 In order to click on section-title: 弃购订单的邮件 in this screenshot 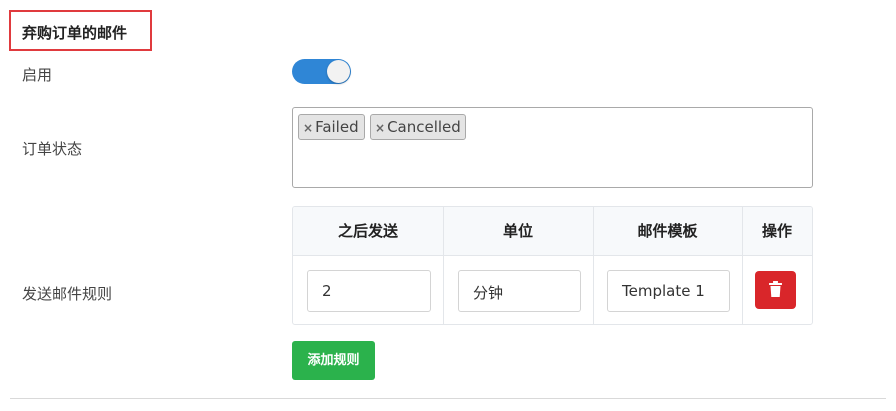, I will do `click(80, 30)`.